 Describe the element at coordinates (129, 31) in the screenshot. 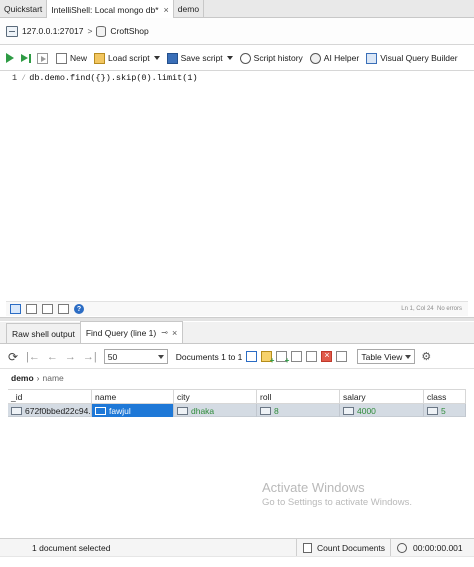

I see `connection-database: CroftShop` at that location.